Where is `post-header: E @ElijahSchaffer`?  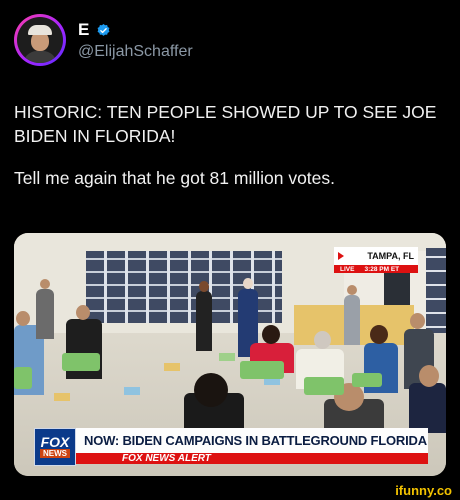
post-header: E @ElijahSchaffer is located at coordinates (103, 40).